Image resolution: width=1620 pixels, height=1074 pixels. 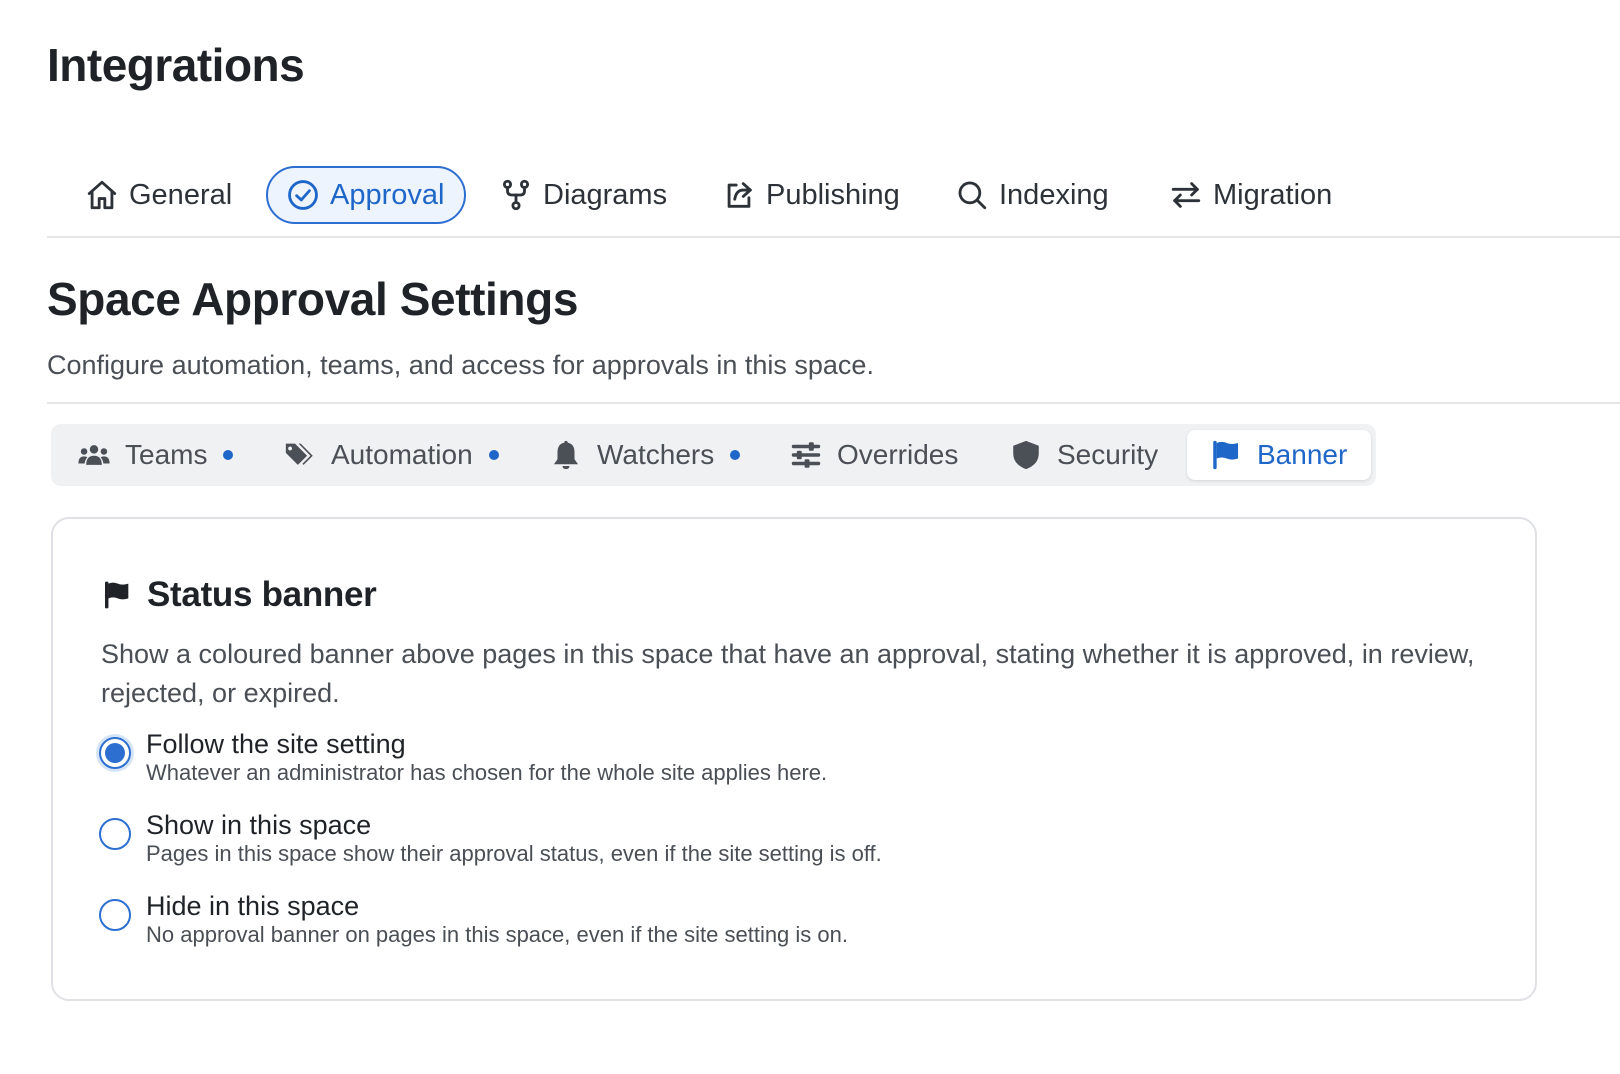 What do you see at coordinates (303, 195) in the screenshot?
I see `check-circle-icon` at bounding box center [303, 195].